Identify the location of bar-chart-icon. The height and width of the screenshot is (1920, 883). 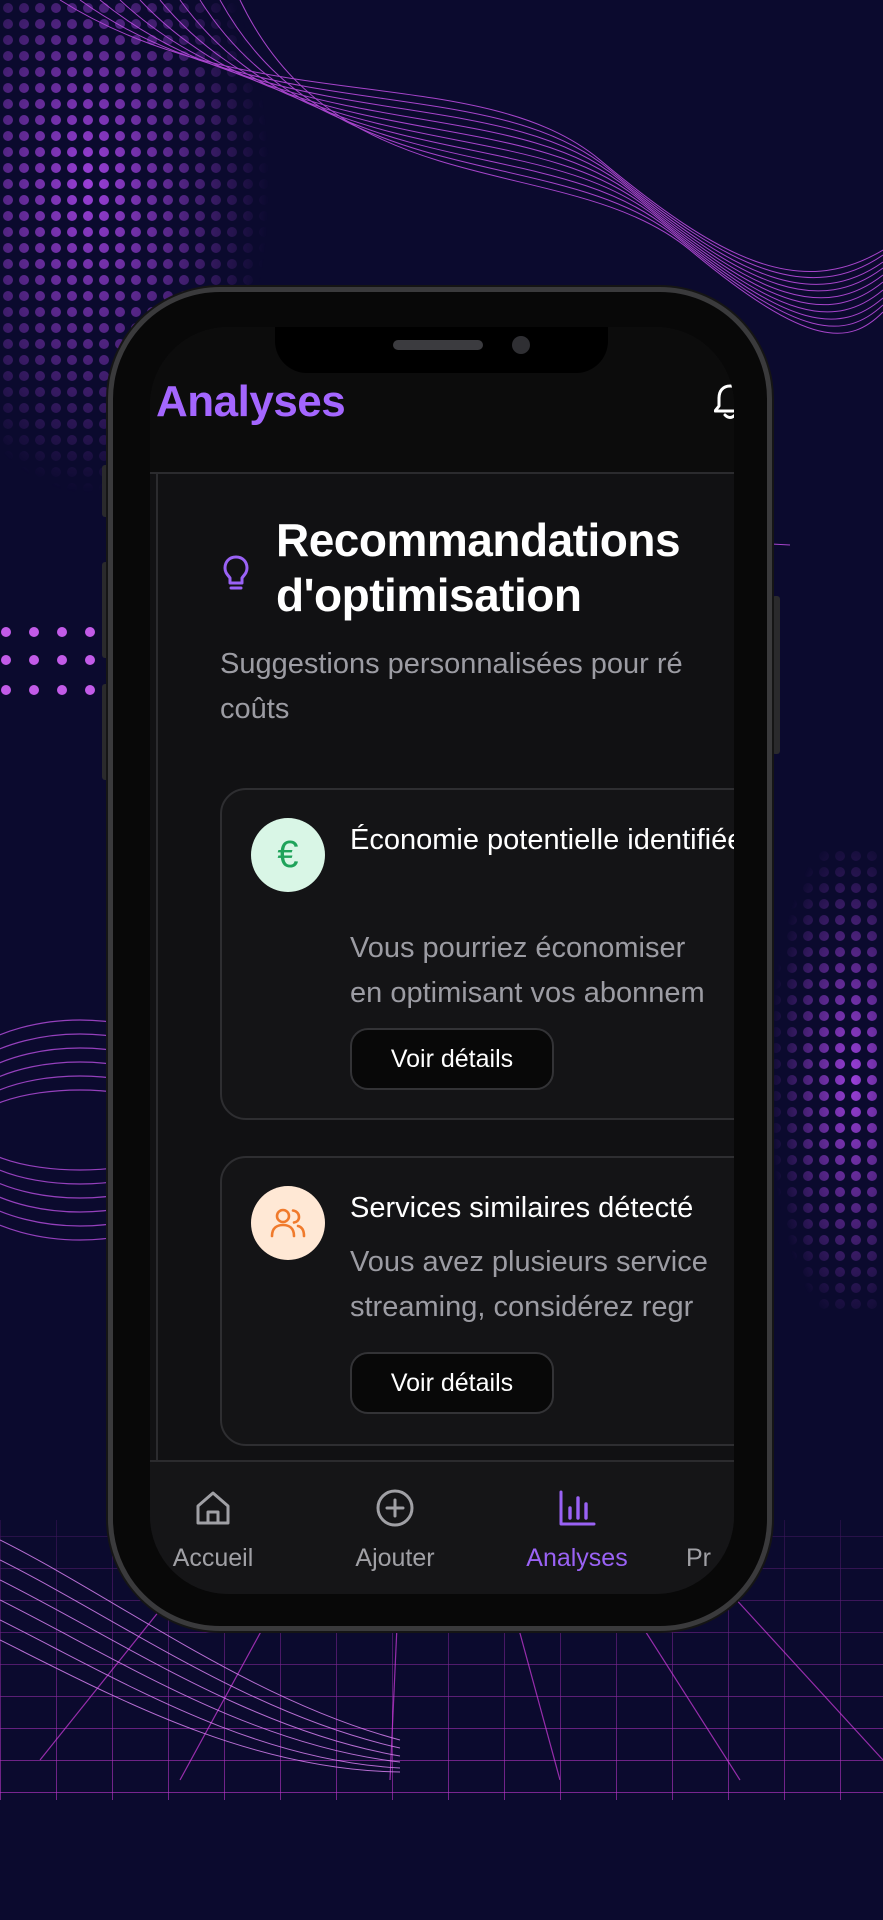
(577, 1508).